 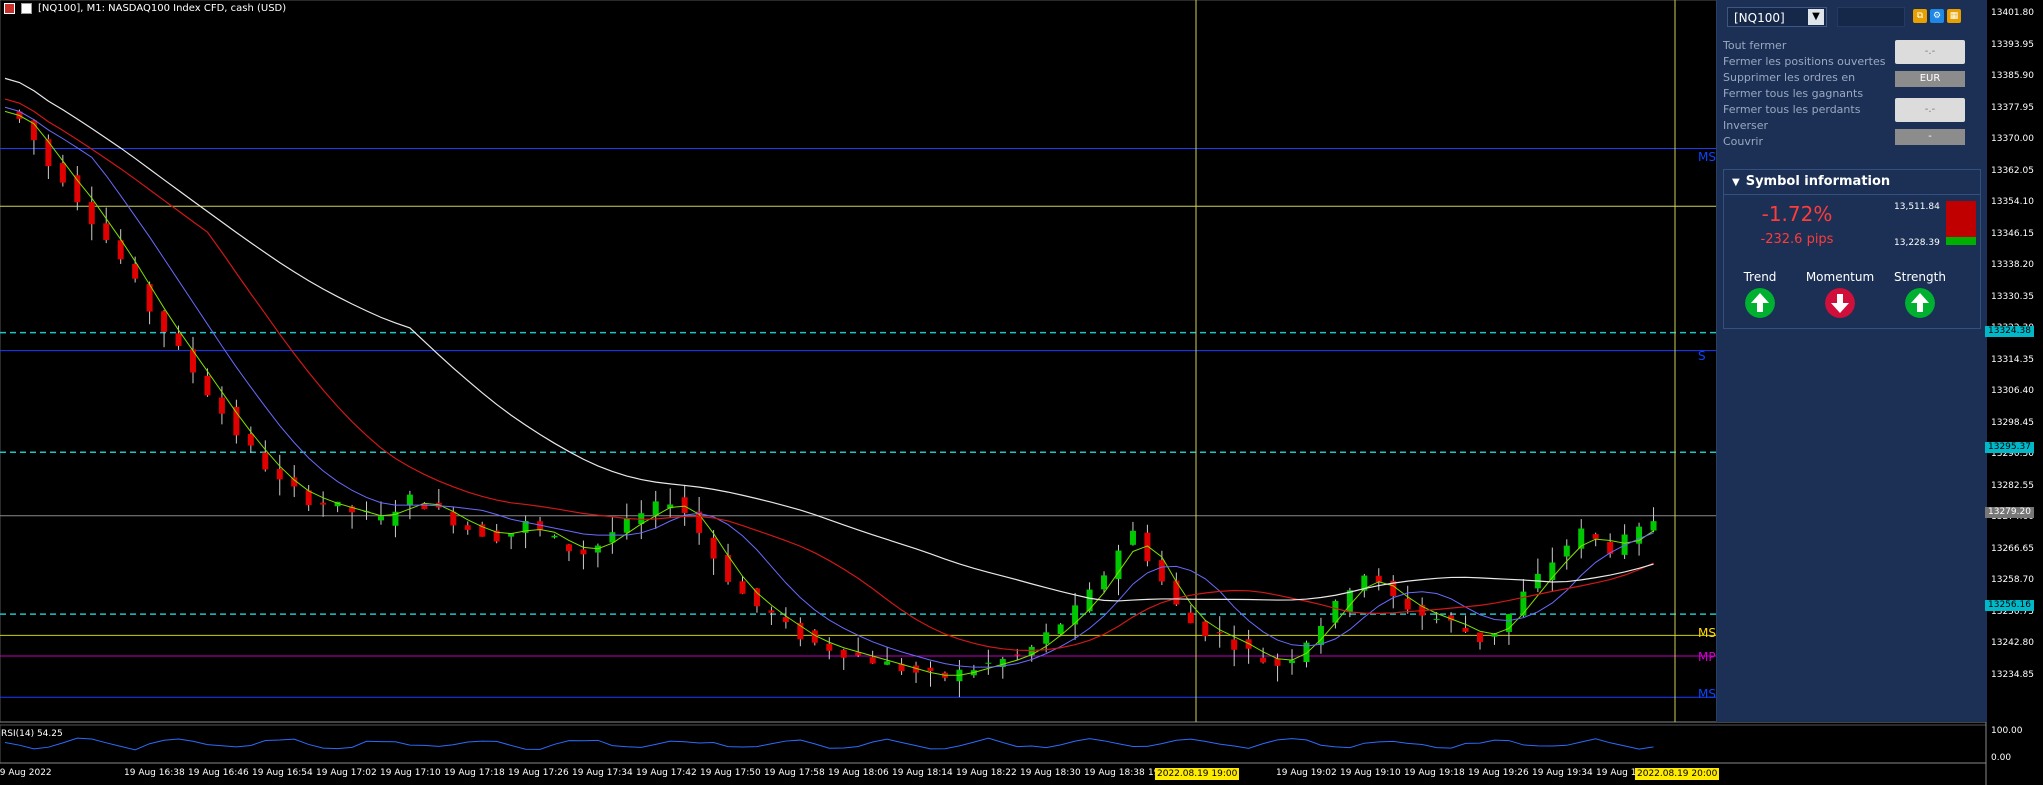 What do you see at coordinates (1804, 62) in the screenshot?
I see `menu-close-open: Fermer les positions ouvertes` at bounding box center [1804, 62].